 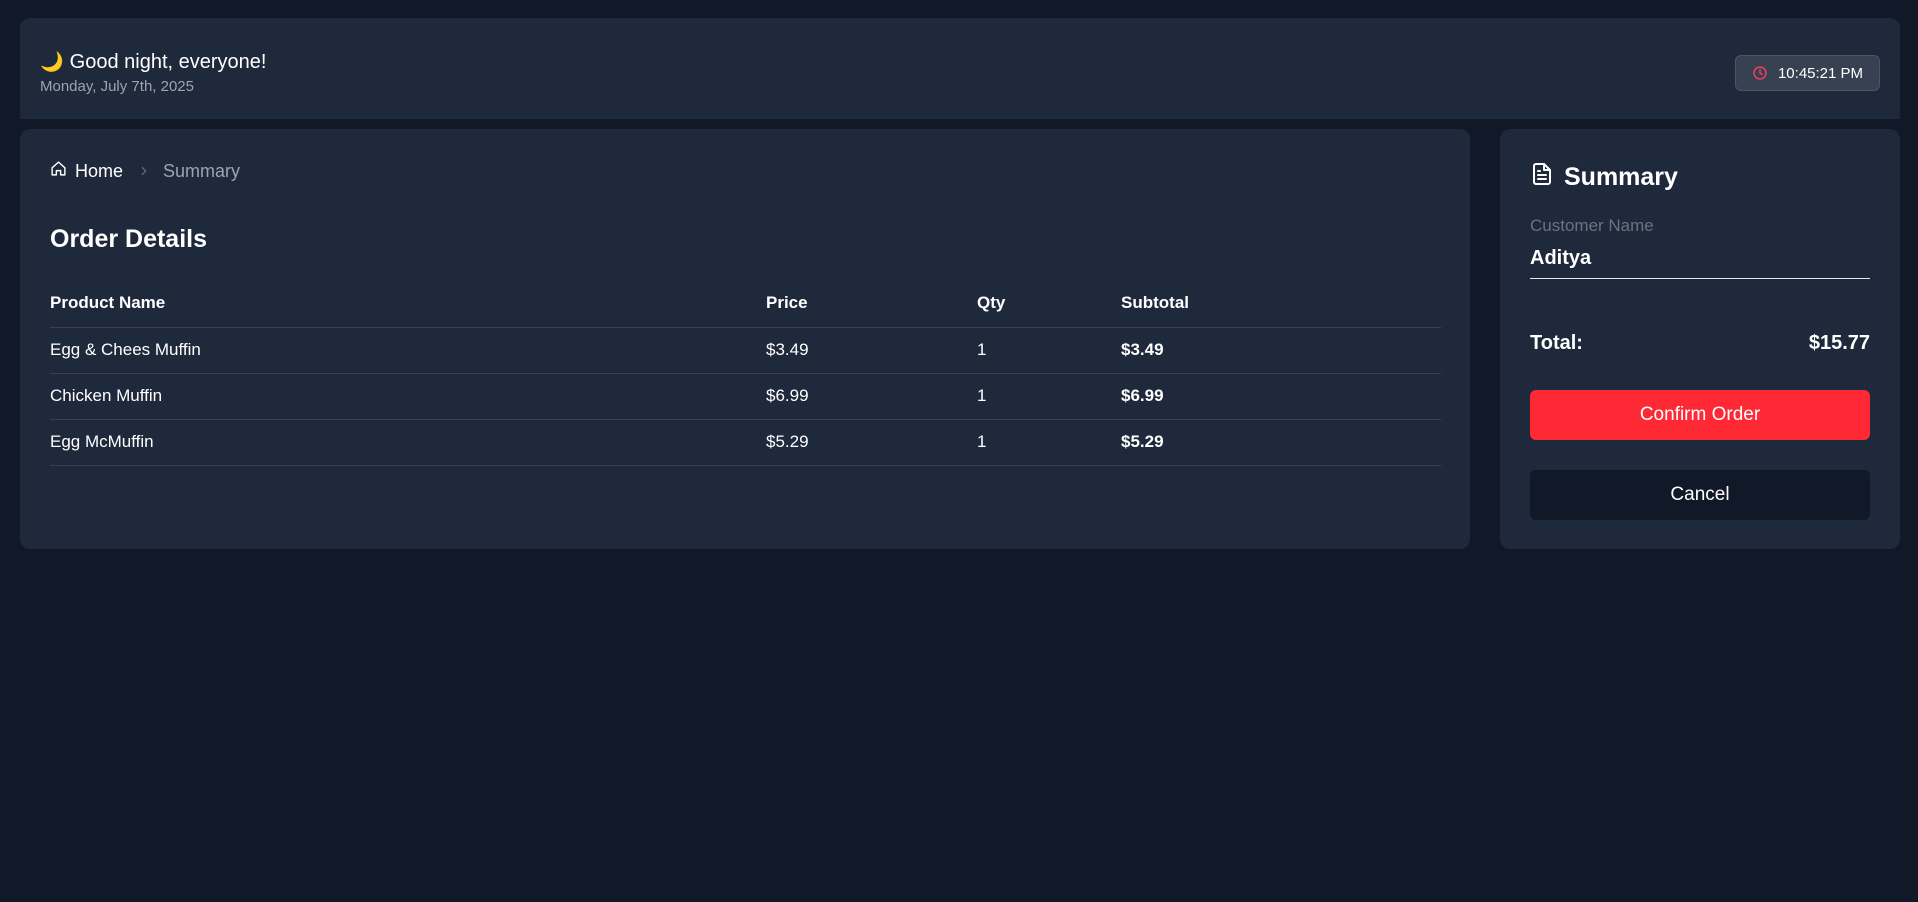 I want to click on summary-heading: Summary, so click(x=1604, y=177).